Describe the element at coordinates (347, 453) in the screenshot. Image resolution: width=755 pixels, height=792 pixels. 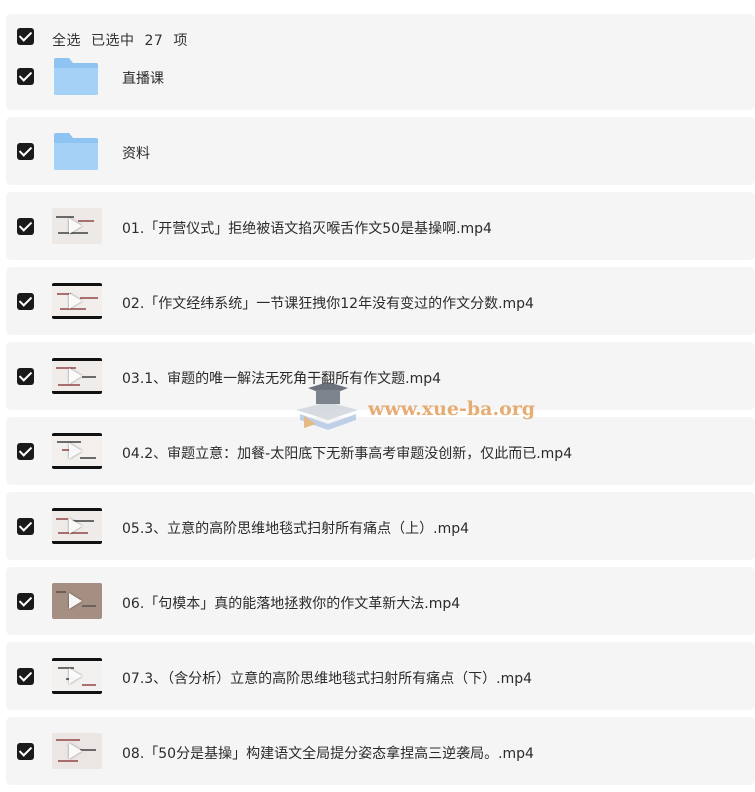
I see `item-name: 04.2、审题立意：加餐-太阳底下无新事高考审题没创新，仅此而已.mp4` at that location.